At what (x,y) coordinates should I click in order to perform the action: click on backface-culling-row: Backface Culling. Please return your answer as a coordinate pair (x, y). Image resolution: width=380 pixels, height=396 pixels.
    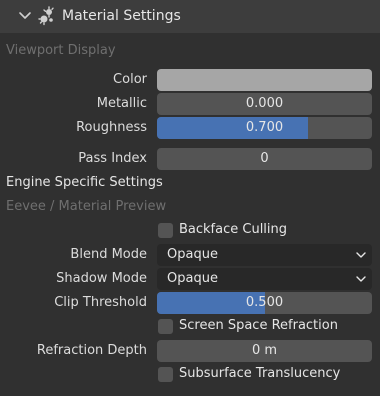
    Looking at the image, I should click on (190, 231).